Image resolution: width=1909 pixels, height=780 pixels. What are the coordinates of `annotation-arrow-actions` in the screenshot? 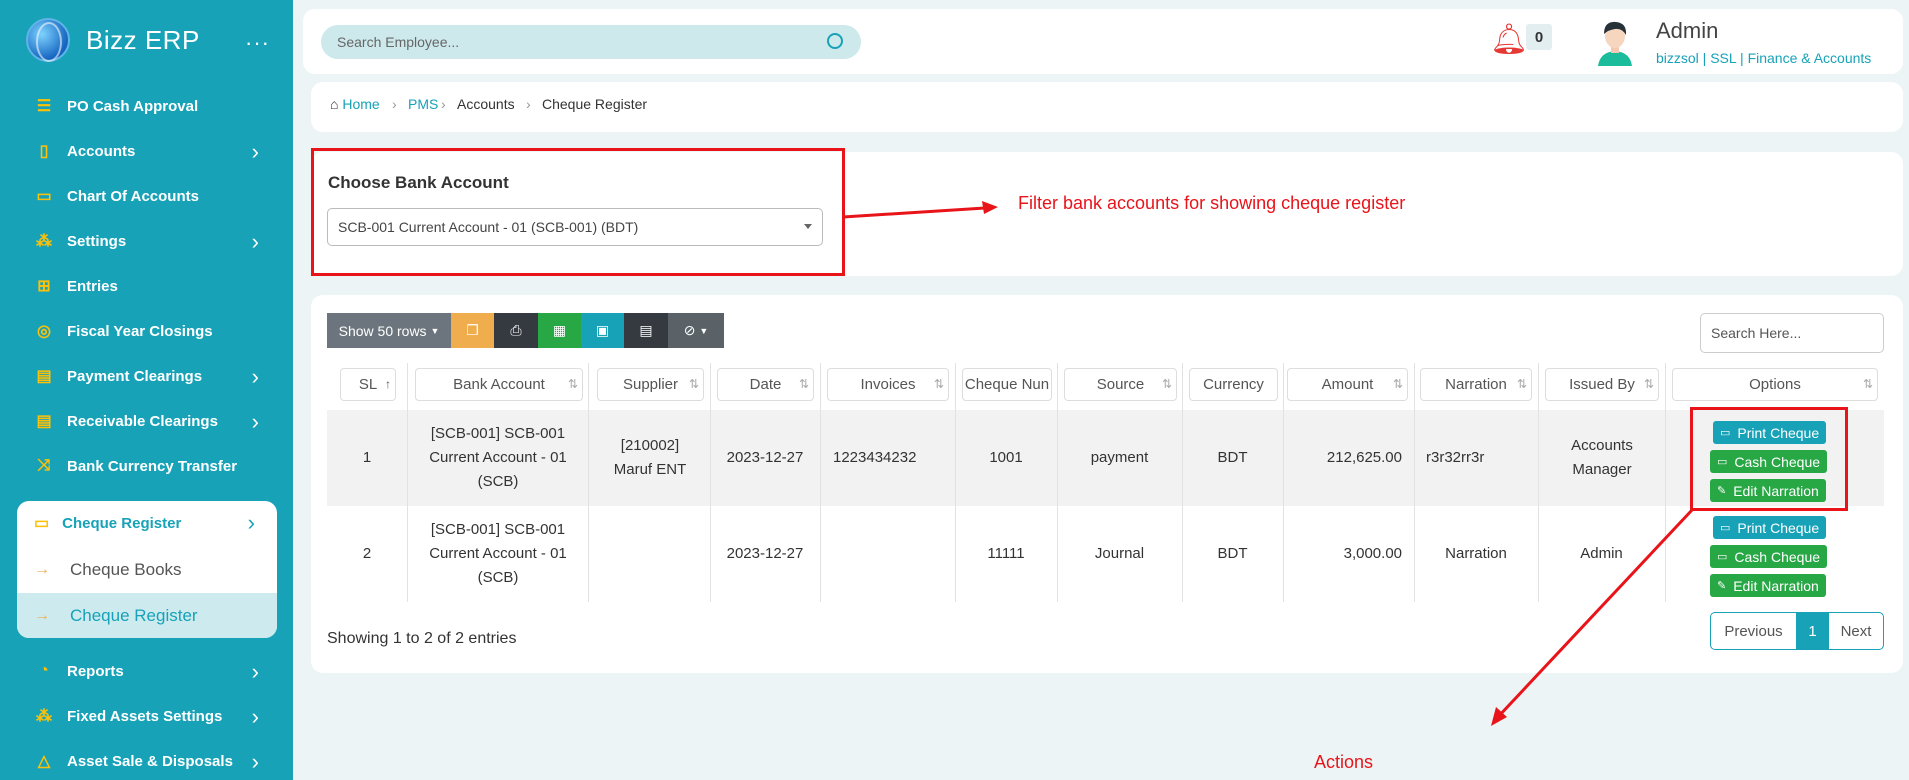 It's located at (1592, 617).